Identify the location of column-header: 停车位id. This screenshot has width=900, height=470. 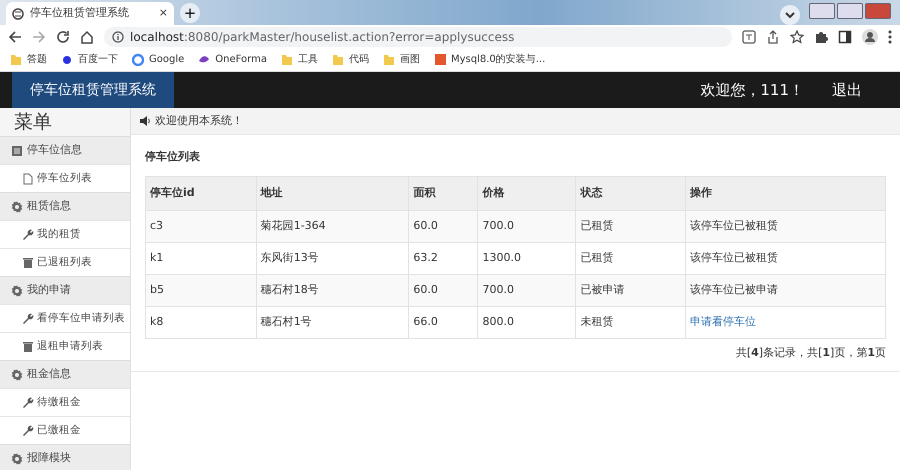
(201, 193).